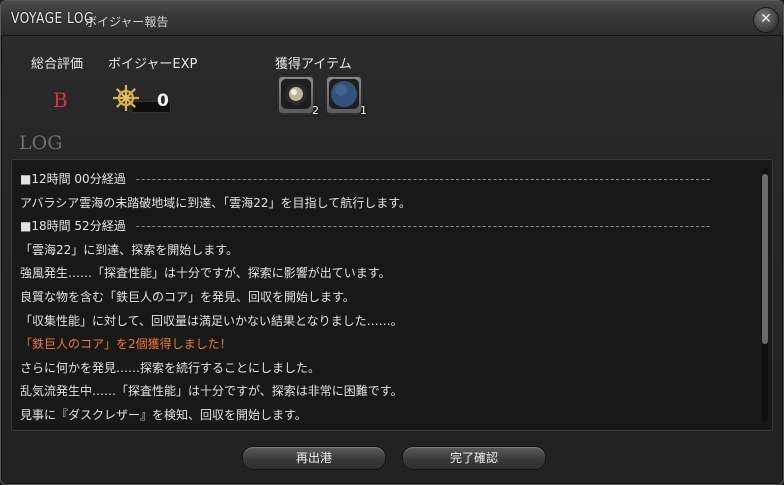  I want to click on log-line-text: ■12時間 00分経過, so click(73, 179).